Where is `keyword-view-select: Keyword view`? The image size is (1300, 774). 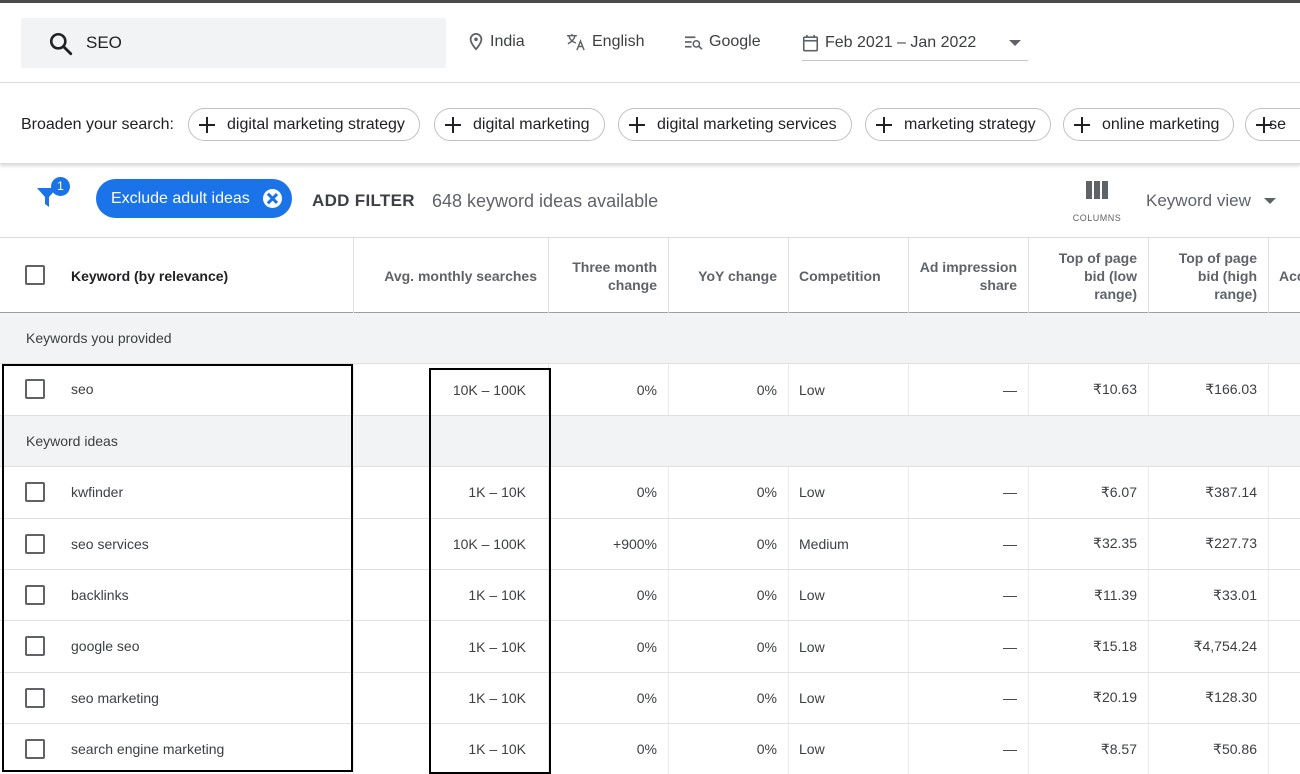 keyword-view-select: Keyword view is located at coordinates (1198, 201).